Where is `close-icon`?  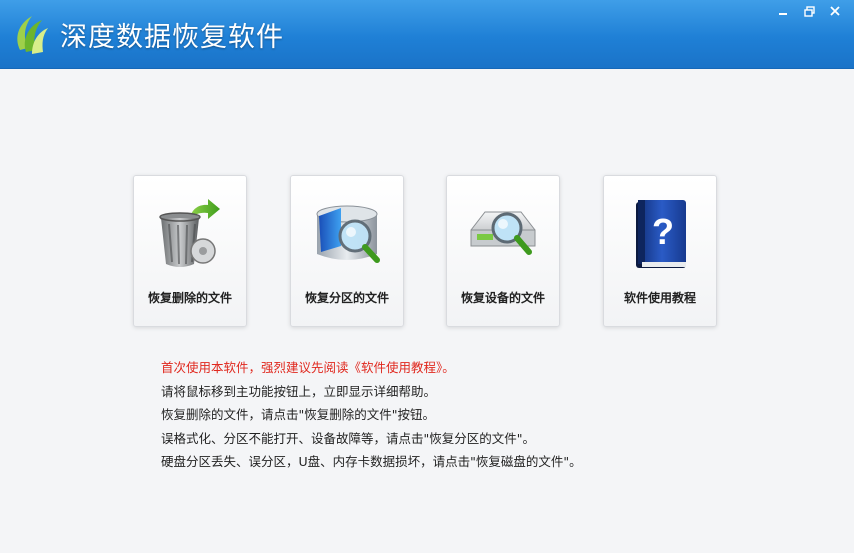
close-icon is located at coordinates (835, 11).